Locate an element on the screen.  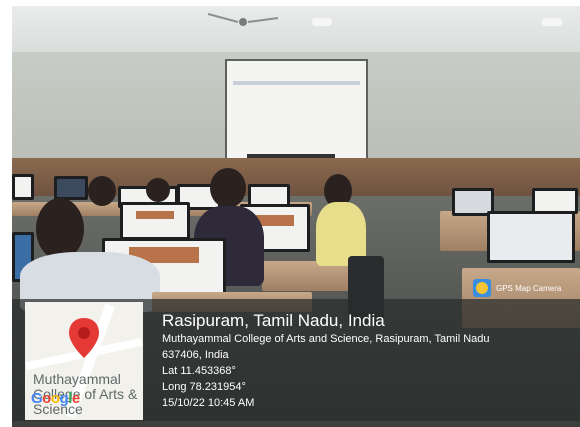
timestamp: 15/10/22 10:45 AM is located at coordinates (208, 403).